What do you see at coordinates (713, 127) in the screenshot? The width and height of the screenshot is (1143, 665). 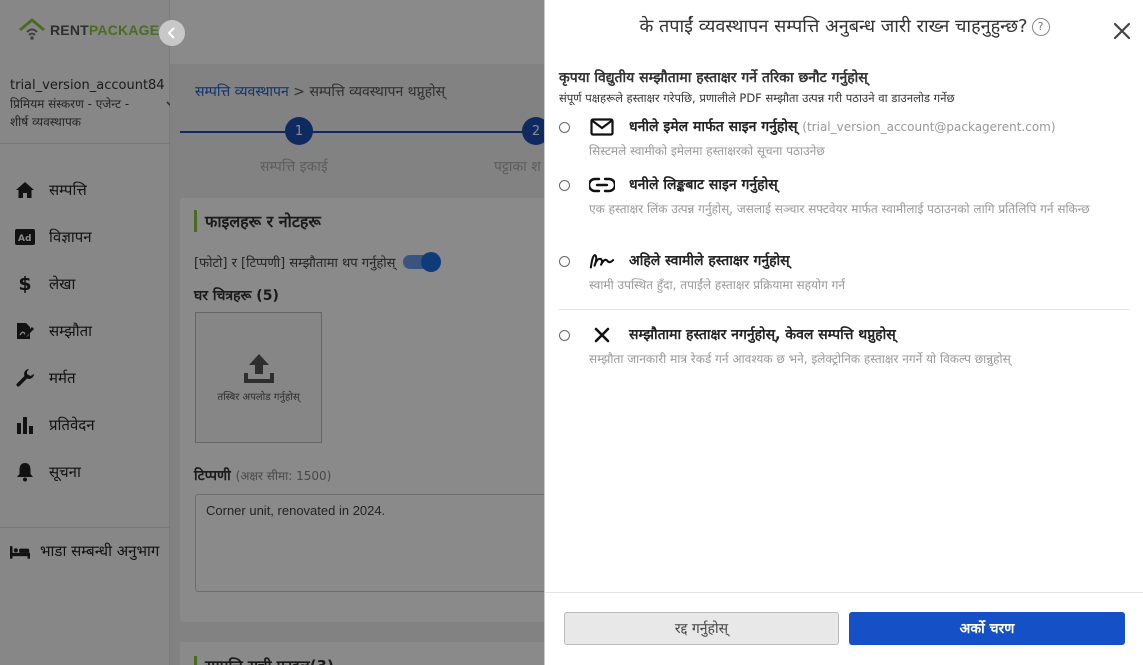 I see `option-email-title-text: धनीले इमेल मार्फत साइन गर्नुहोस्` at bounding box center [713, 127].